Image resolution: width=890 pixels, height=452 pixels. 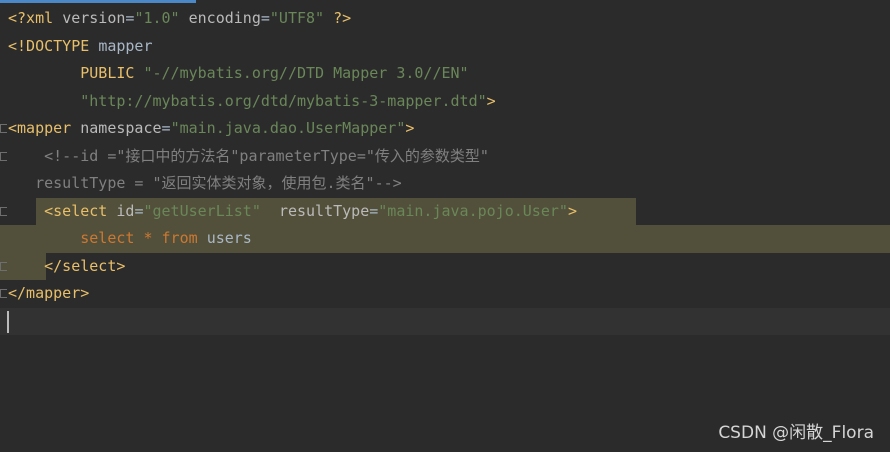 I want to click on attr-id: id, so click(x=125, y=210).